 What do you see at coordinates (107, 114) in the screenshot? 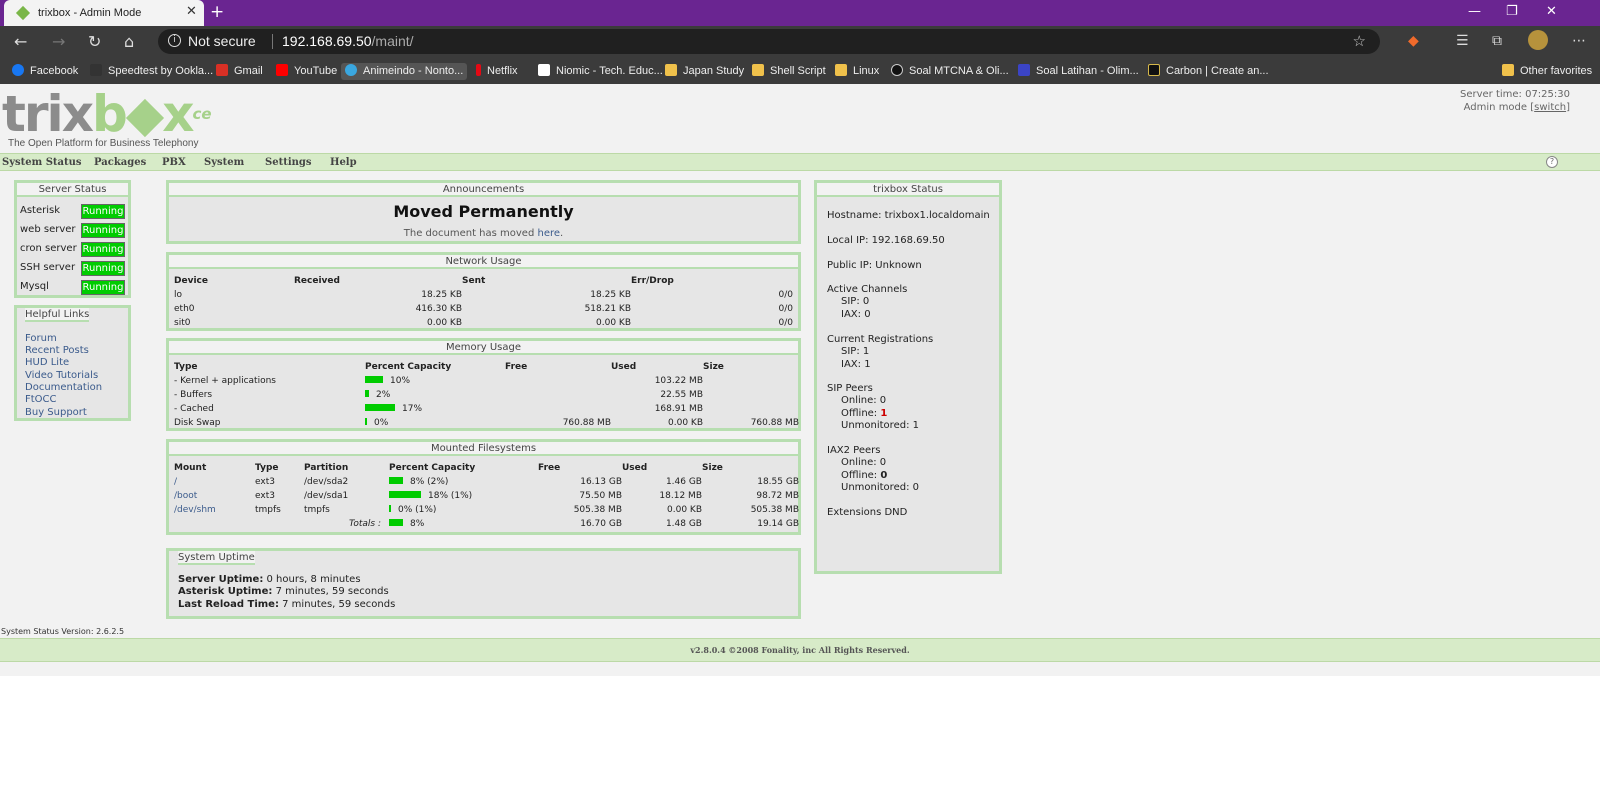
I see `trixbox-logo: trixb◆xce` at bounding box center [107, 114].